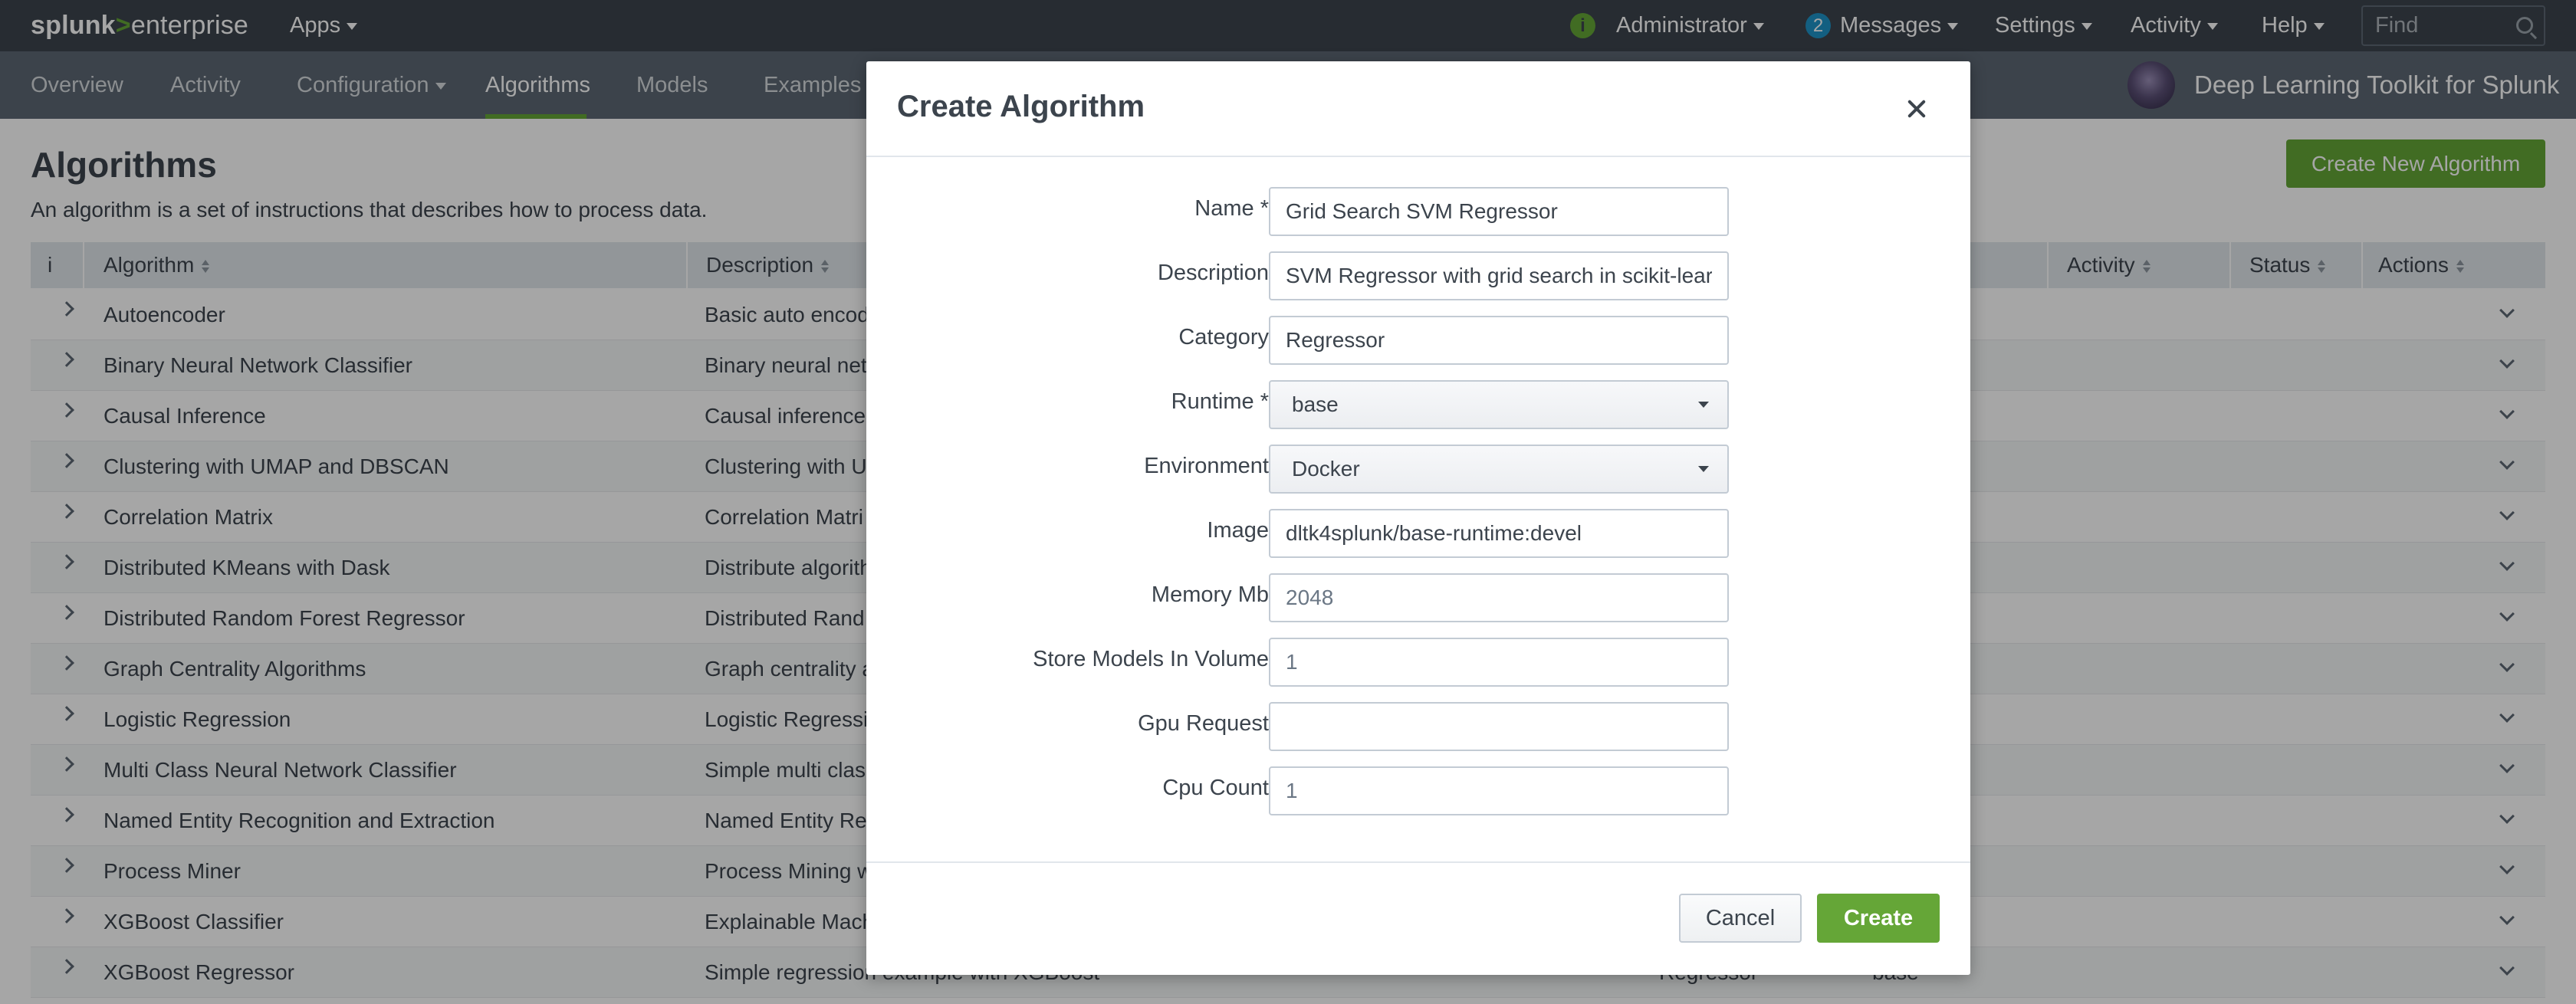  Describe the element at coordinates (1916, 109) in the screenshot. I see `close-icon` at that location.